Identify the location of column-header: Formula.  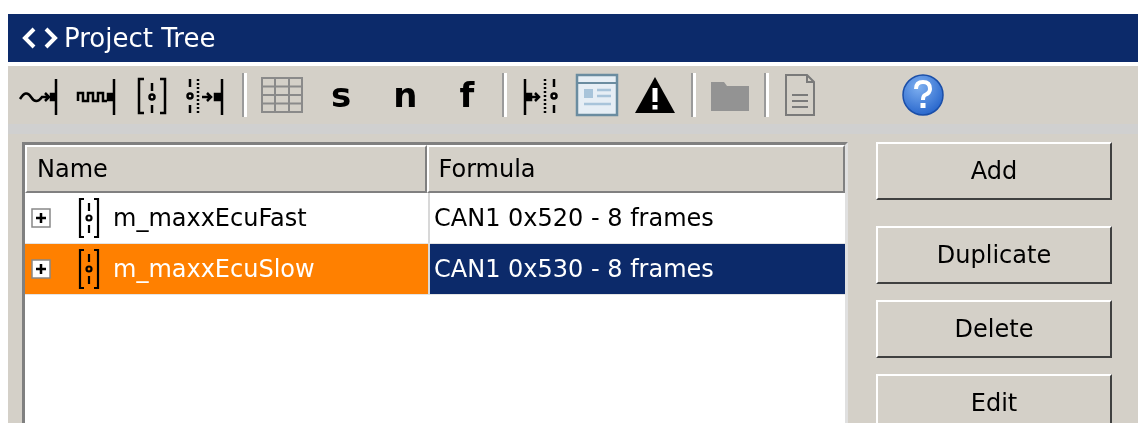
(635, 169).